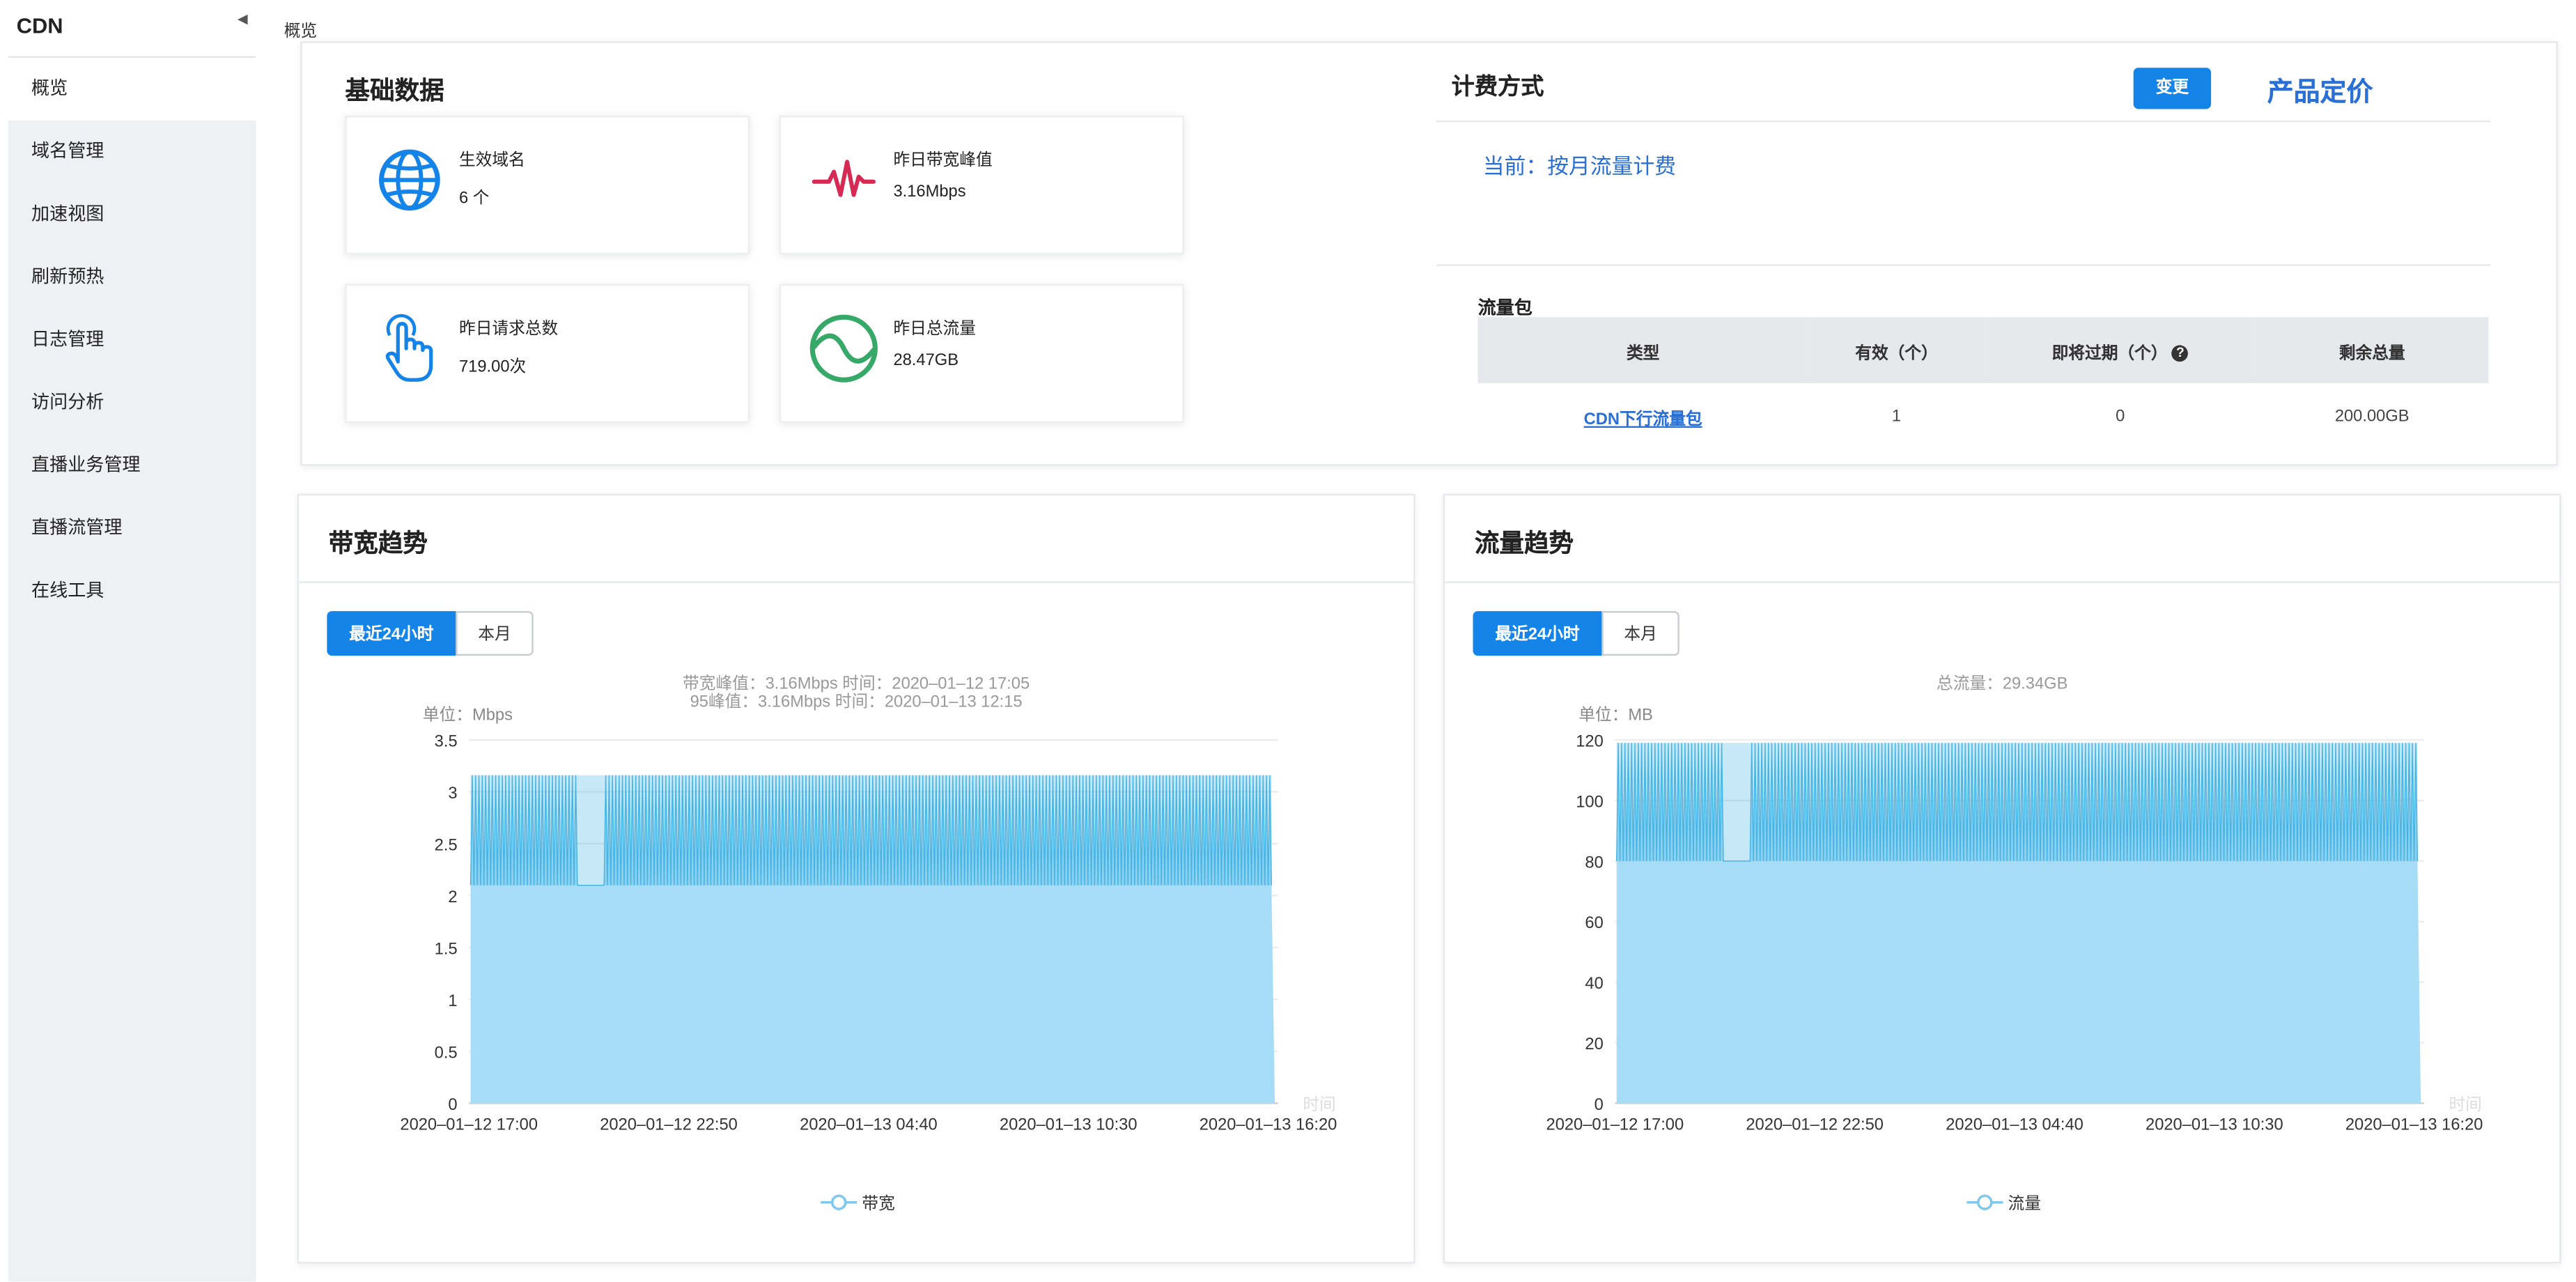  I want to click on tap-hand-icon, so click(409, 348).